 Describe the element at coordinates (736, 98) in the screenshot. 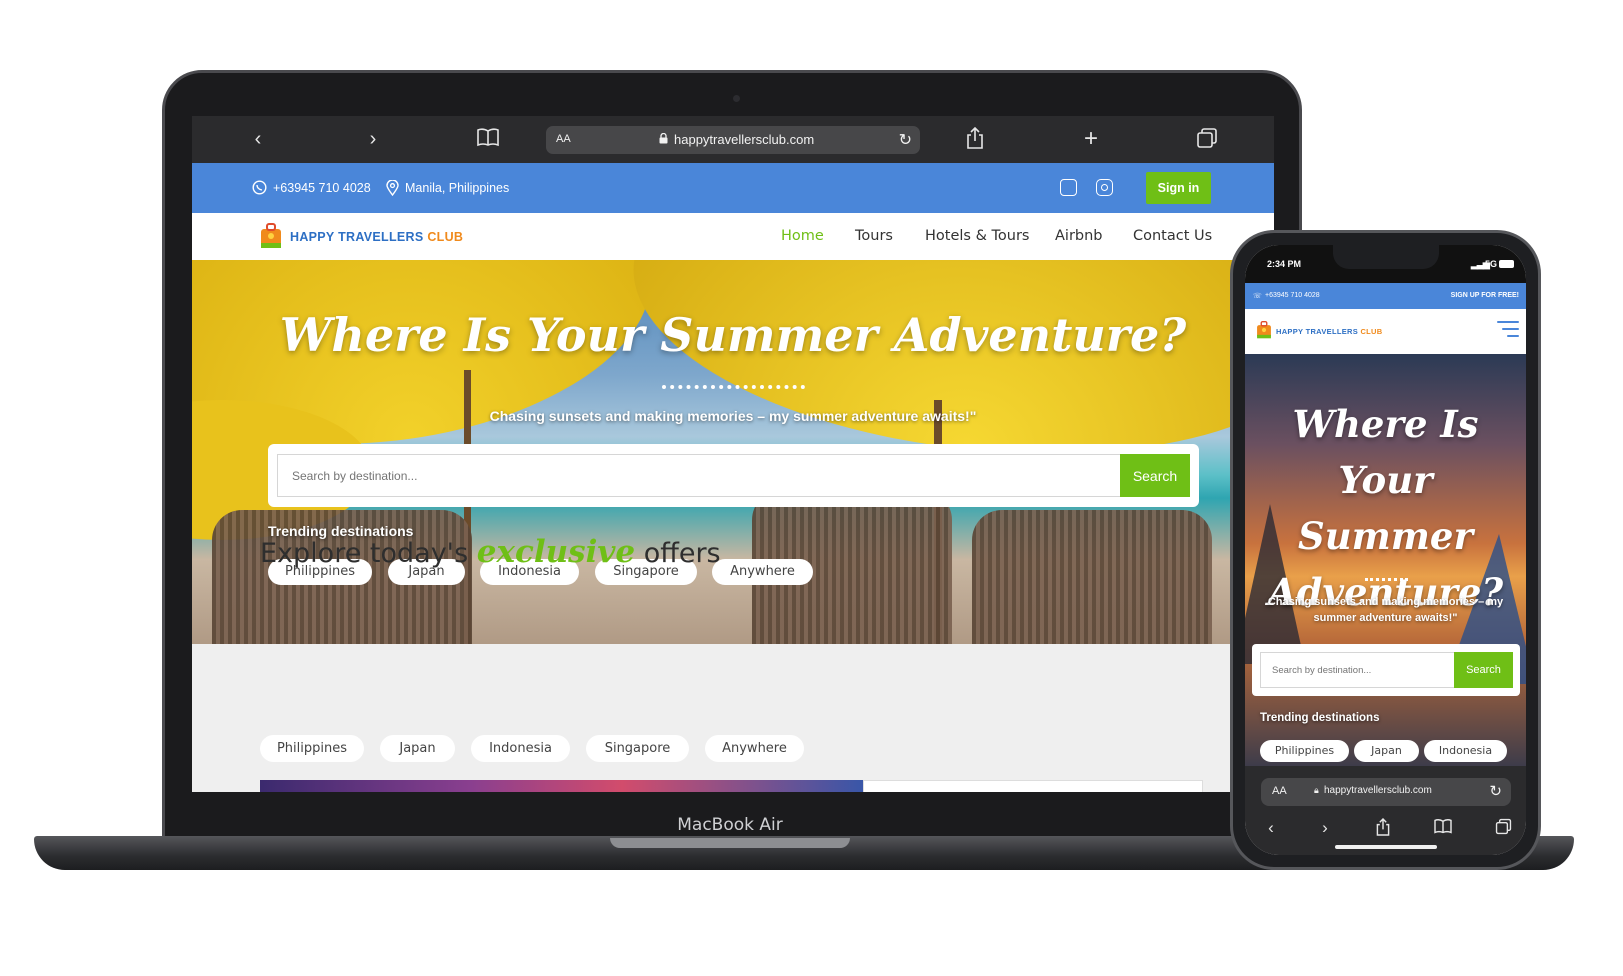

I see `camera-dot` at that location.